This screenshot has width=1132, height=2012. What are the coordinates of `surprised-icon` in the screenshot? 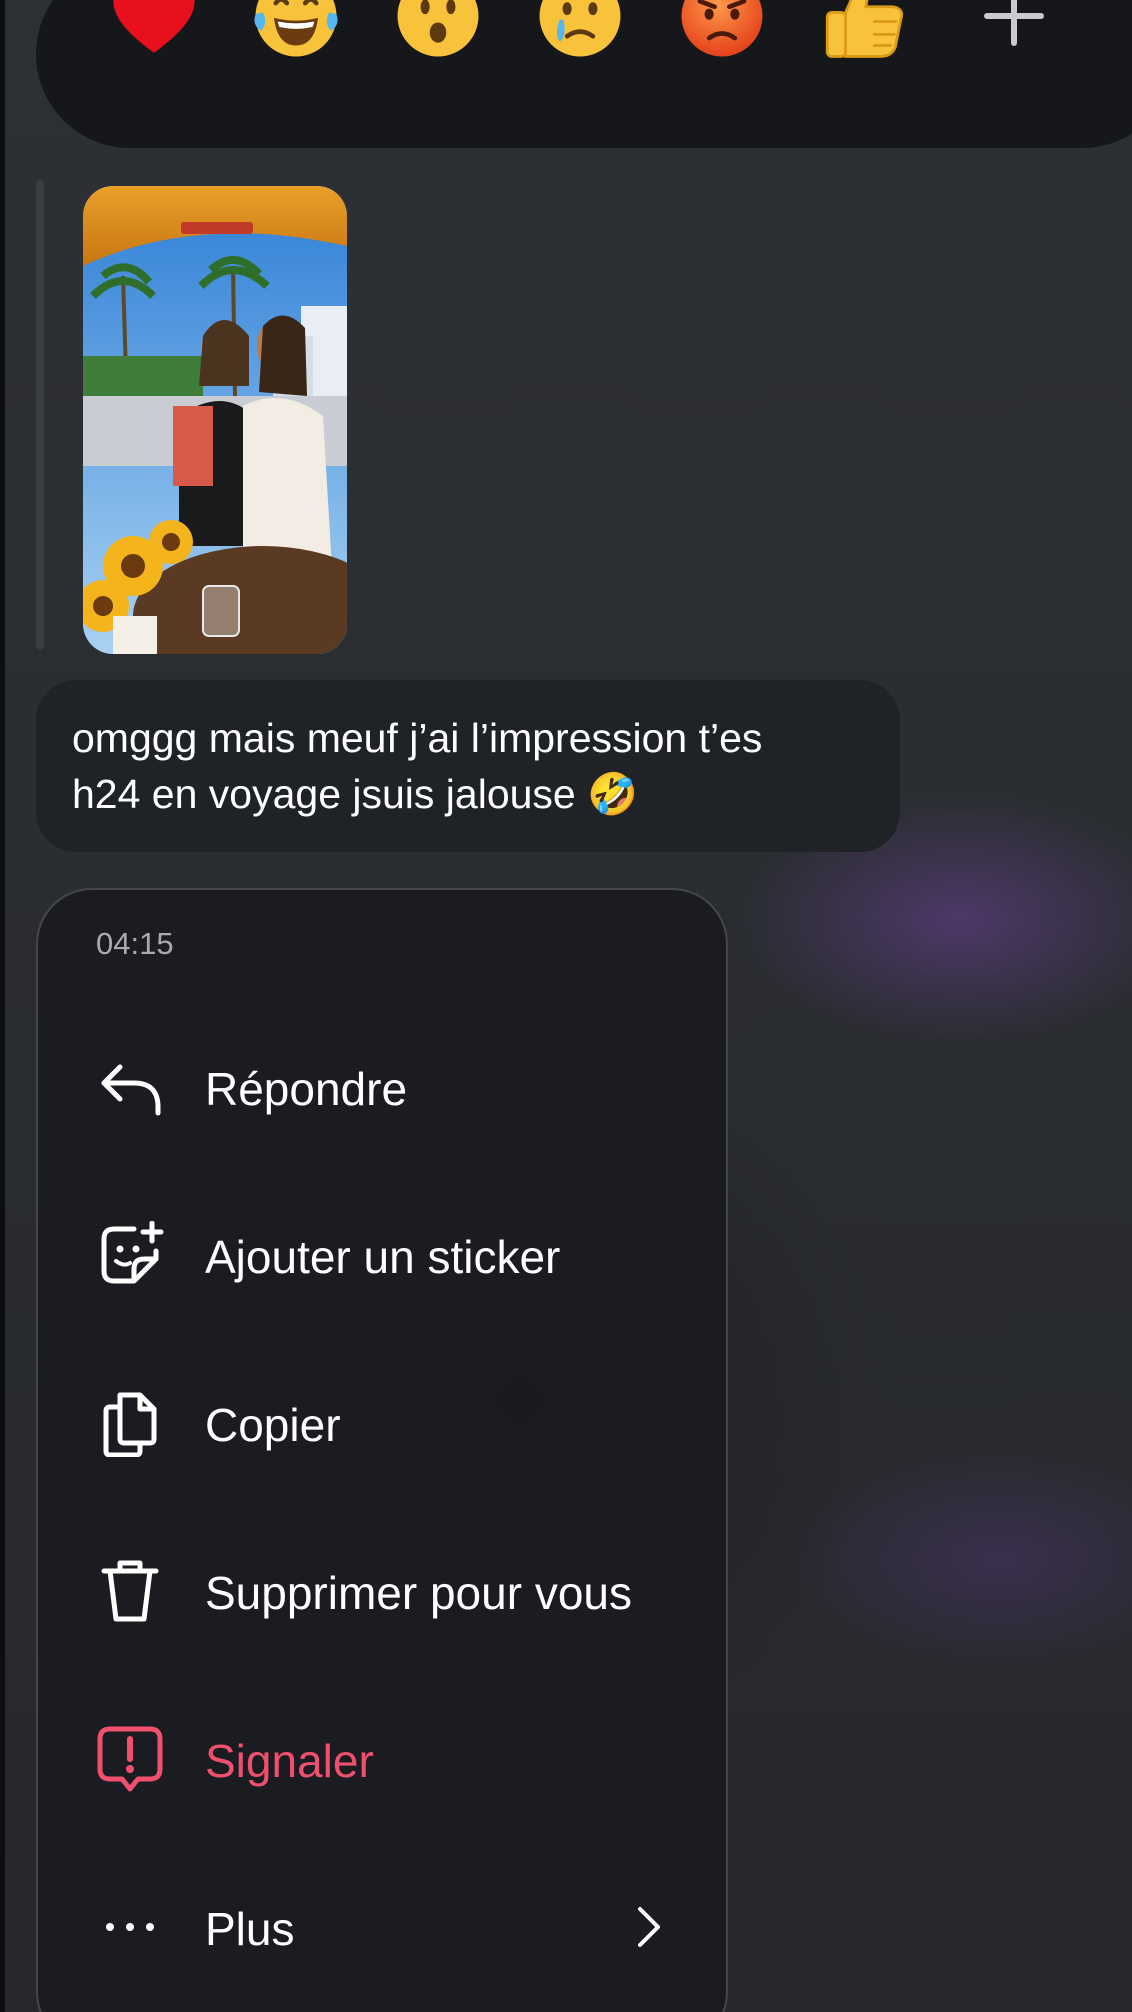 It's located at (438, 28).